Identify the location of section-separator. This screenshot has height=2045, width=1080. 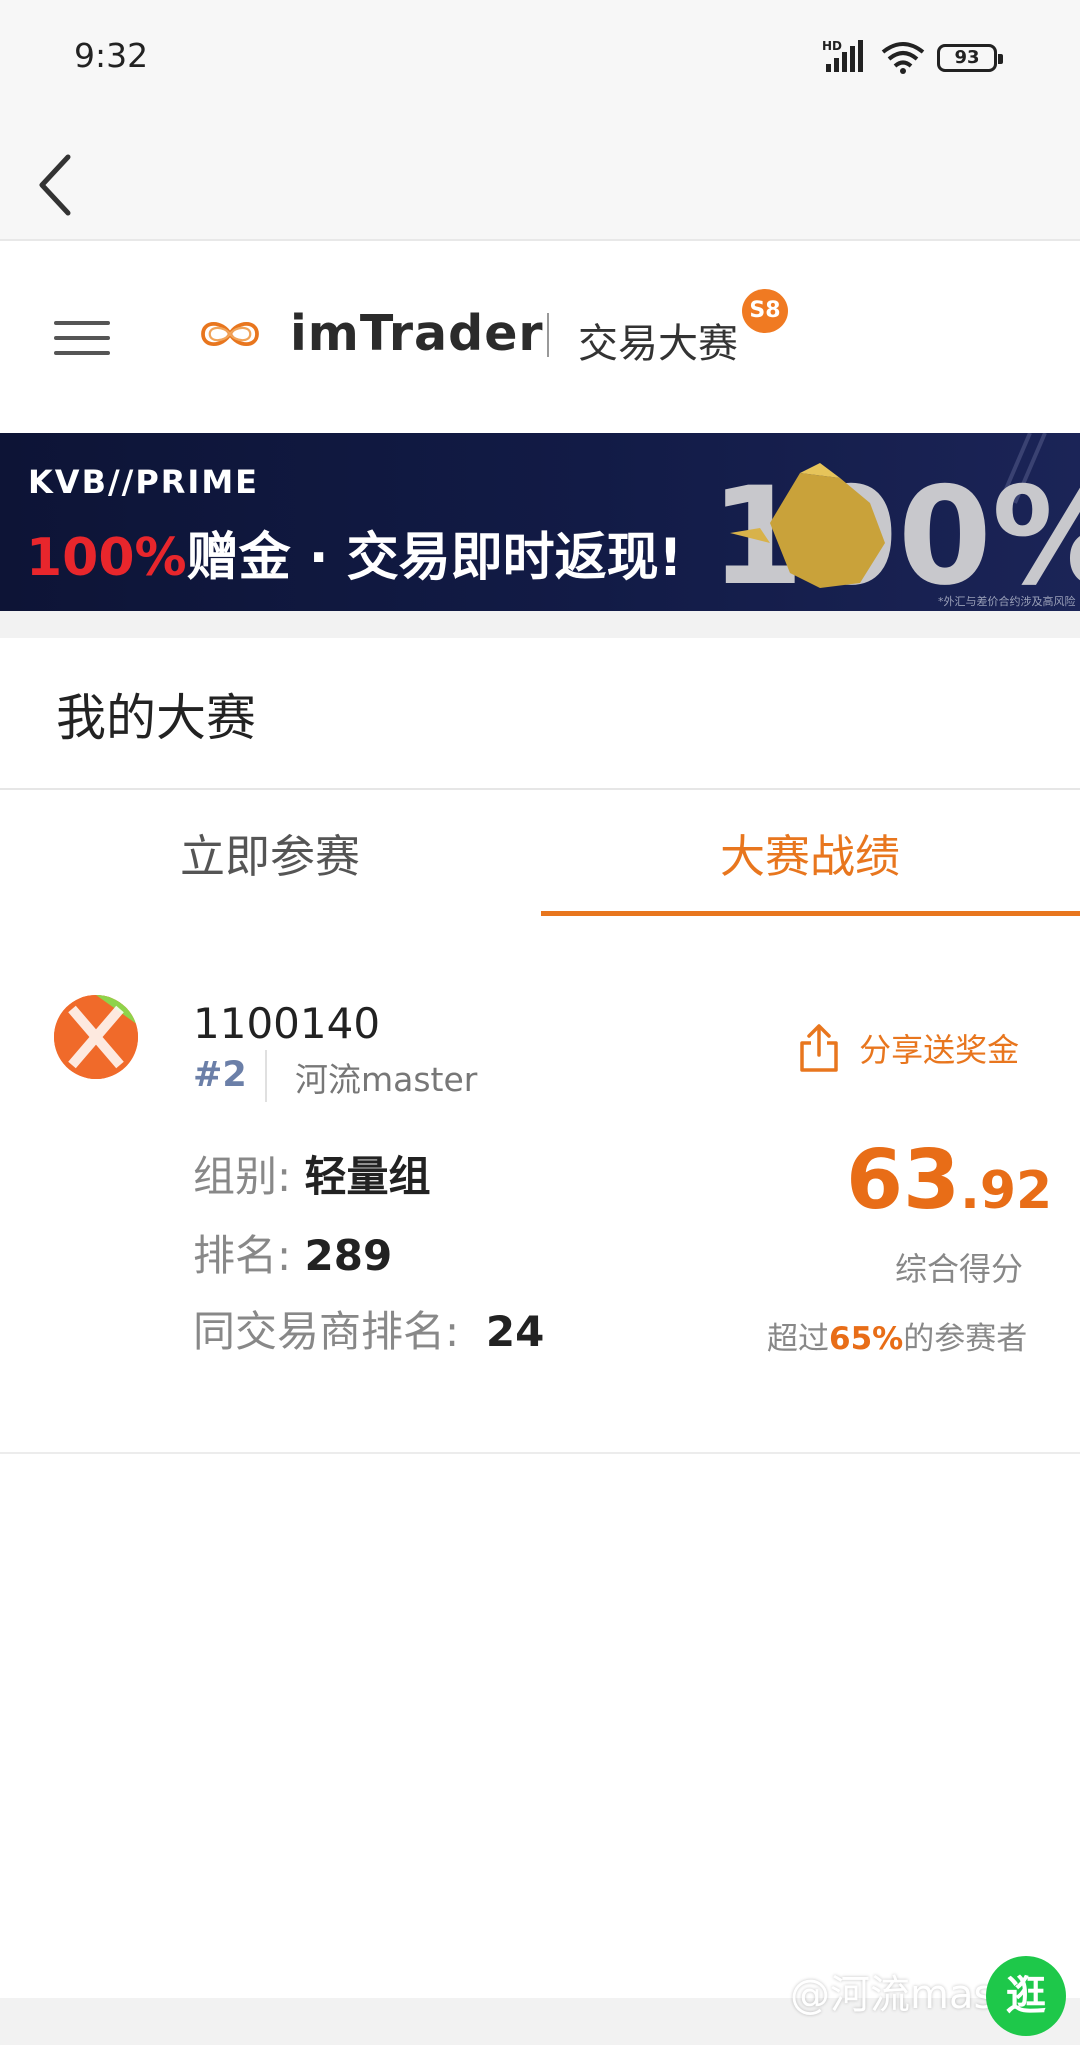
(540, 624).